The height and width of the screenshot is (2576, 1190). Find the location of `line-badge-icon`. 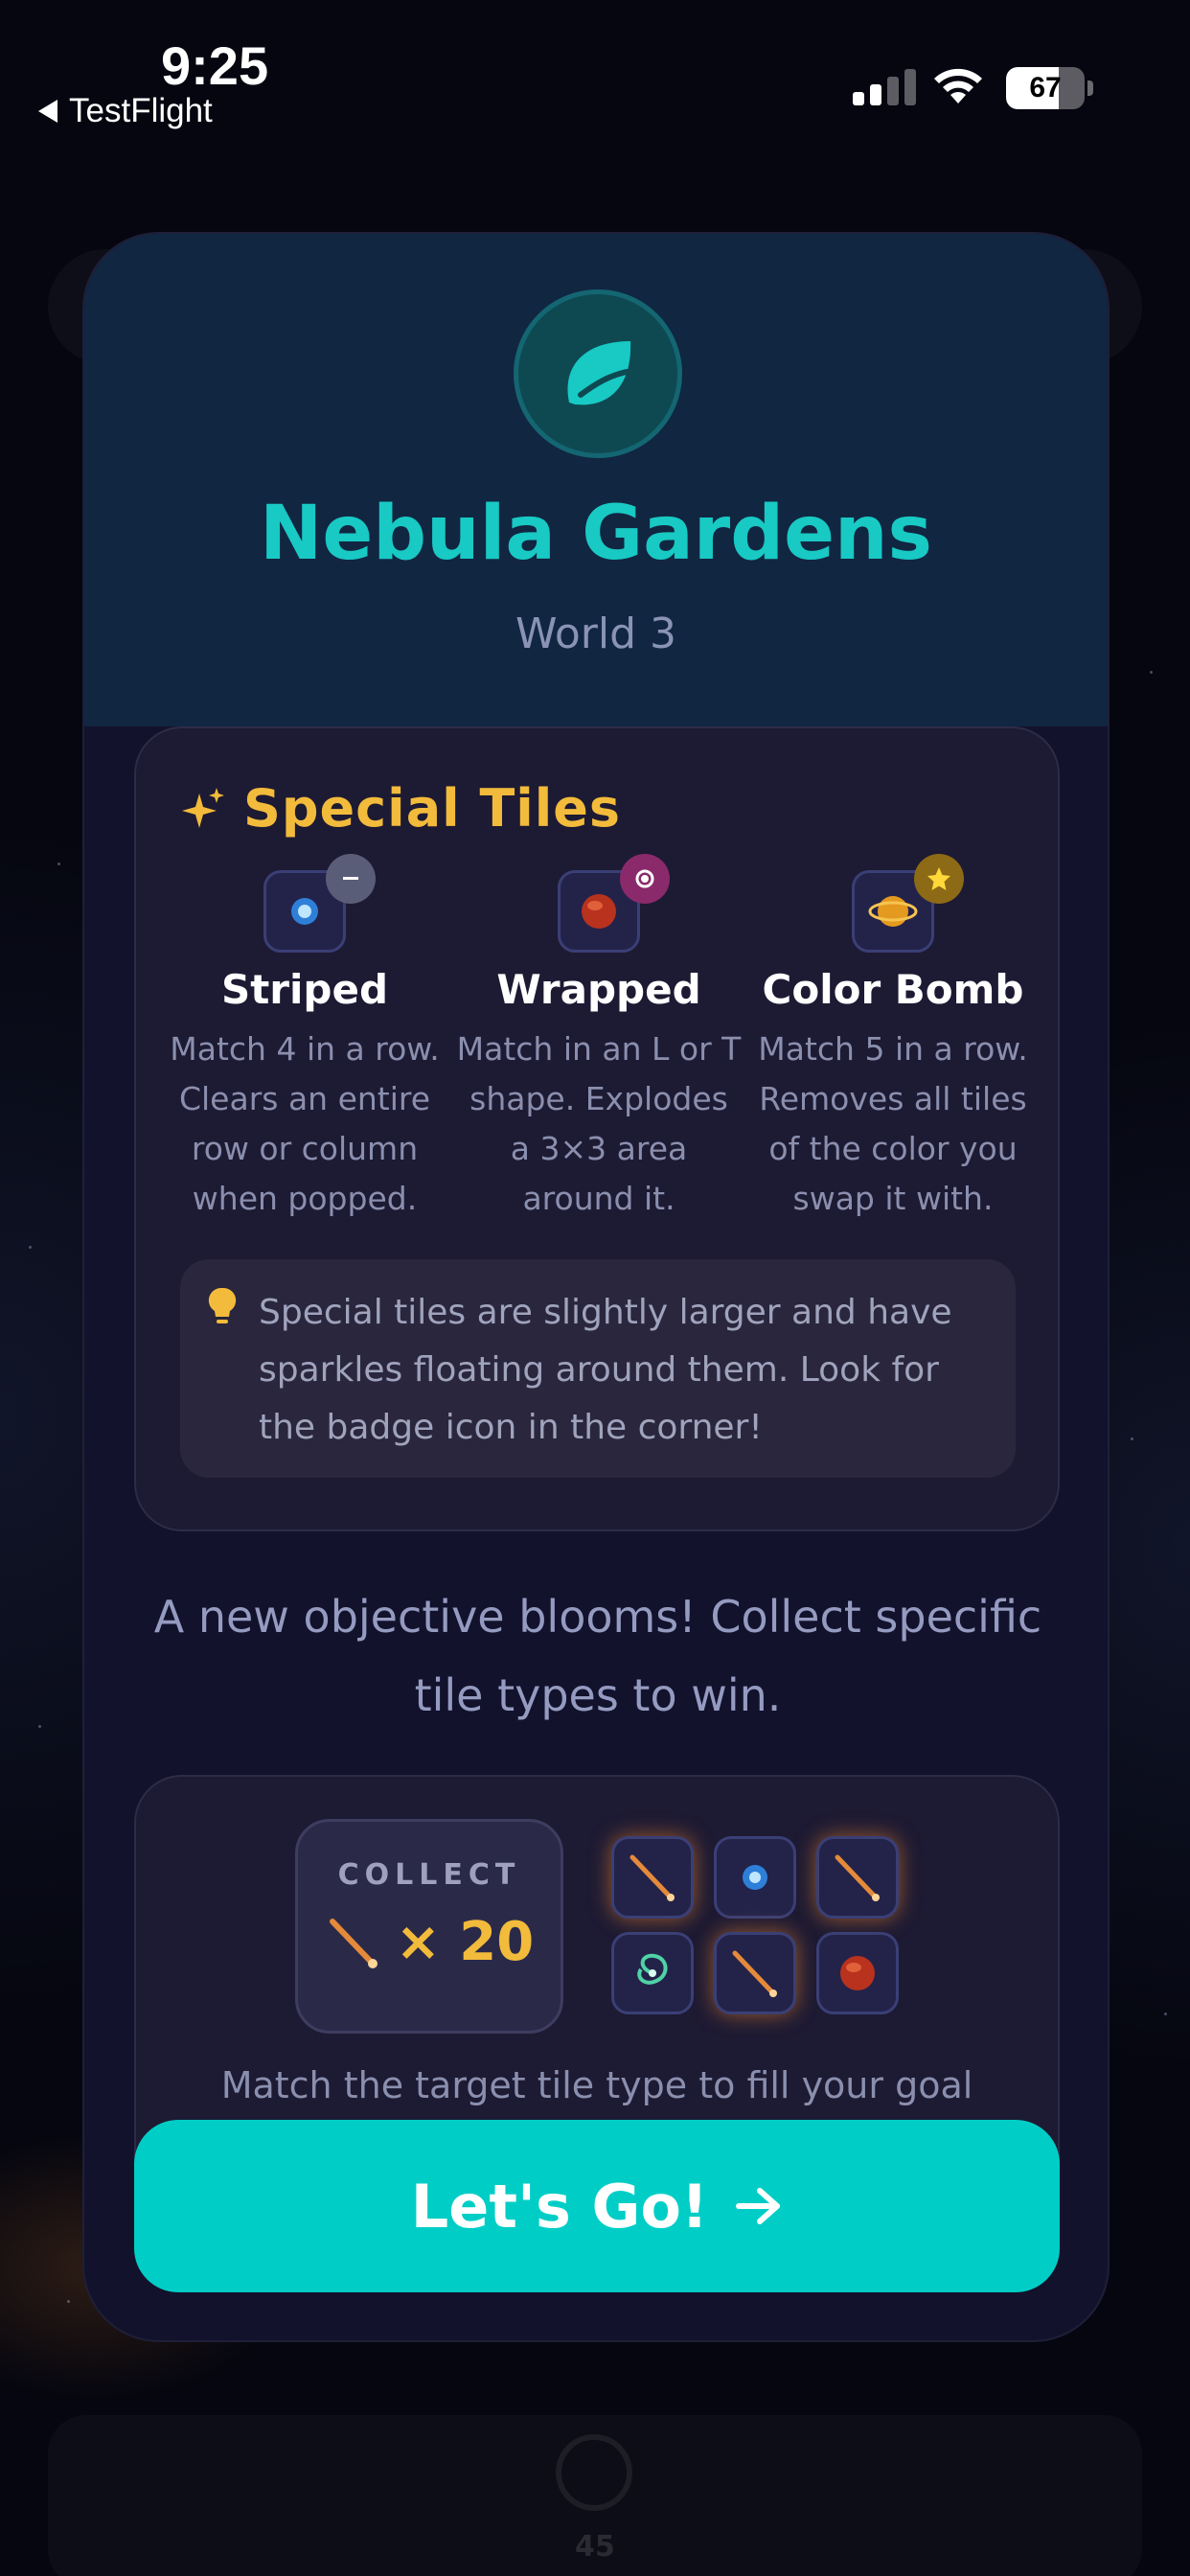

line-badge-icon is located at coordinates (351, 879).